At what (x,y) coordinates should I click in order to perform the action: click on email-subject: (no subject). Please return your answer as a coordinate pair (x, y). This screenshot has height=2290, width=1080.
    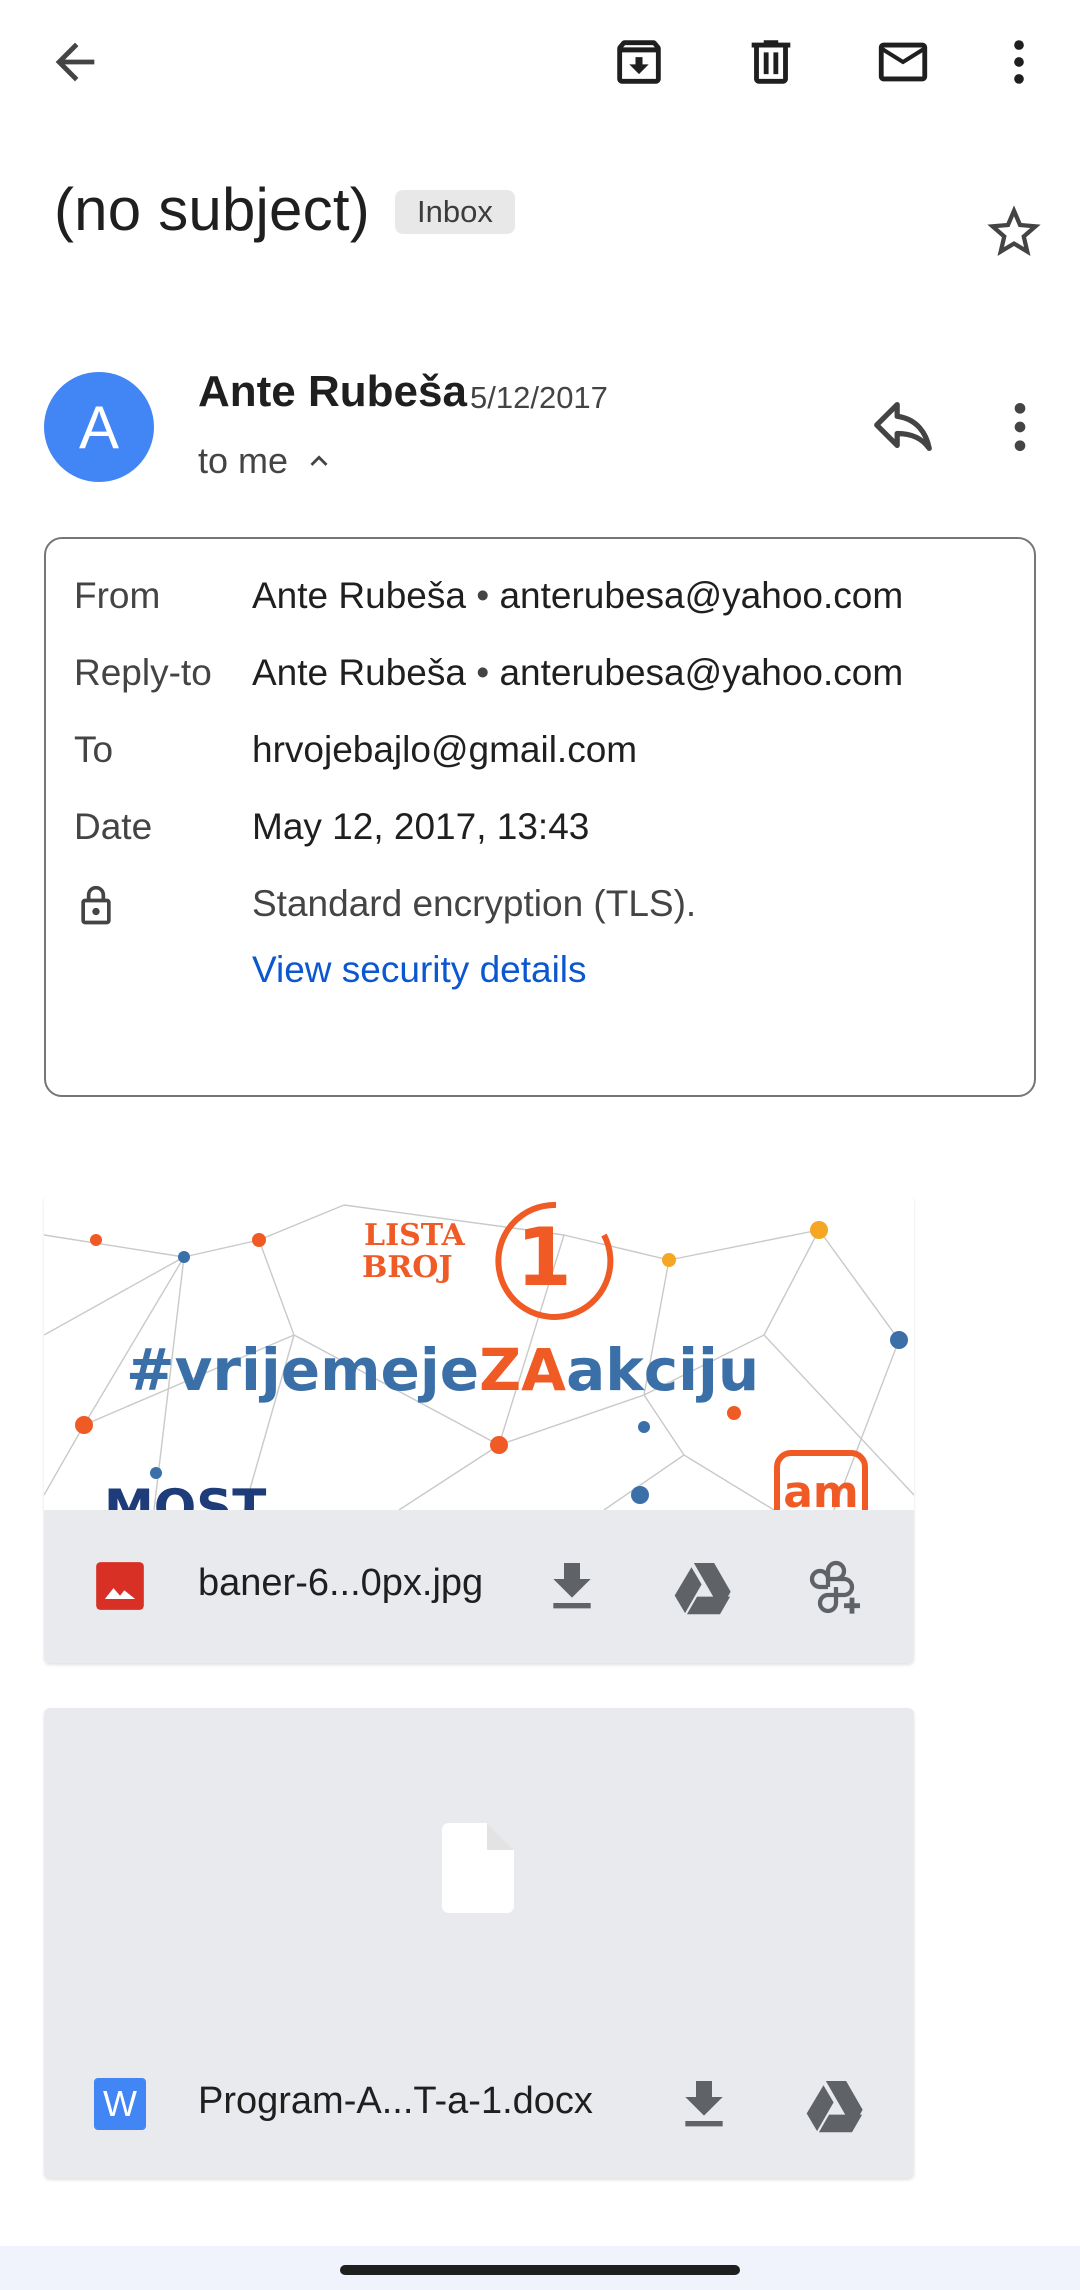
    Looking at the image, I should click on (212, 209).